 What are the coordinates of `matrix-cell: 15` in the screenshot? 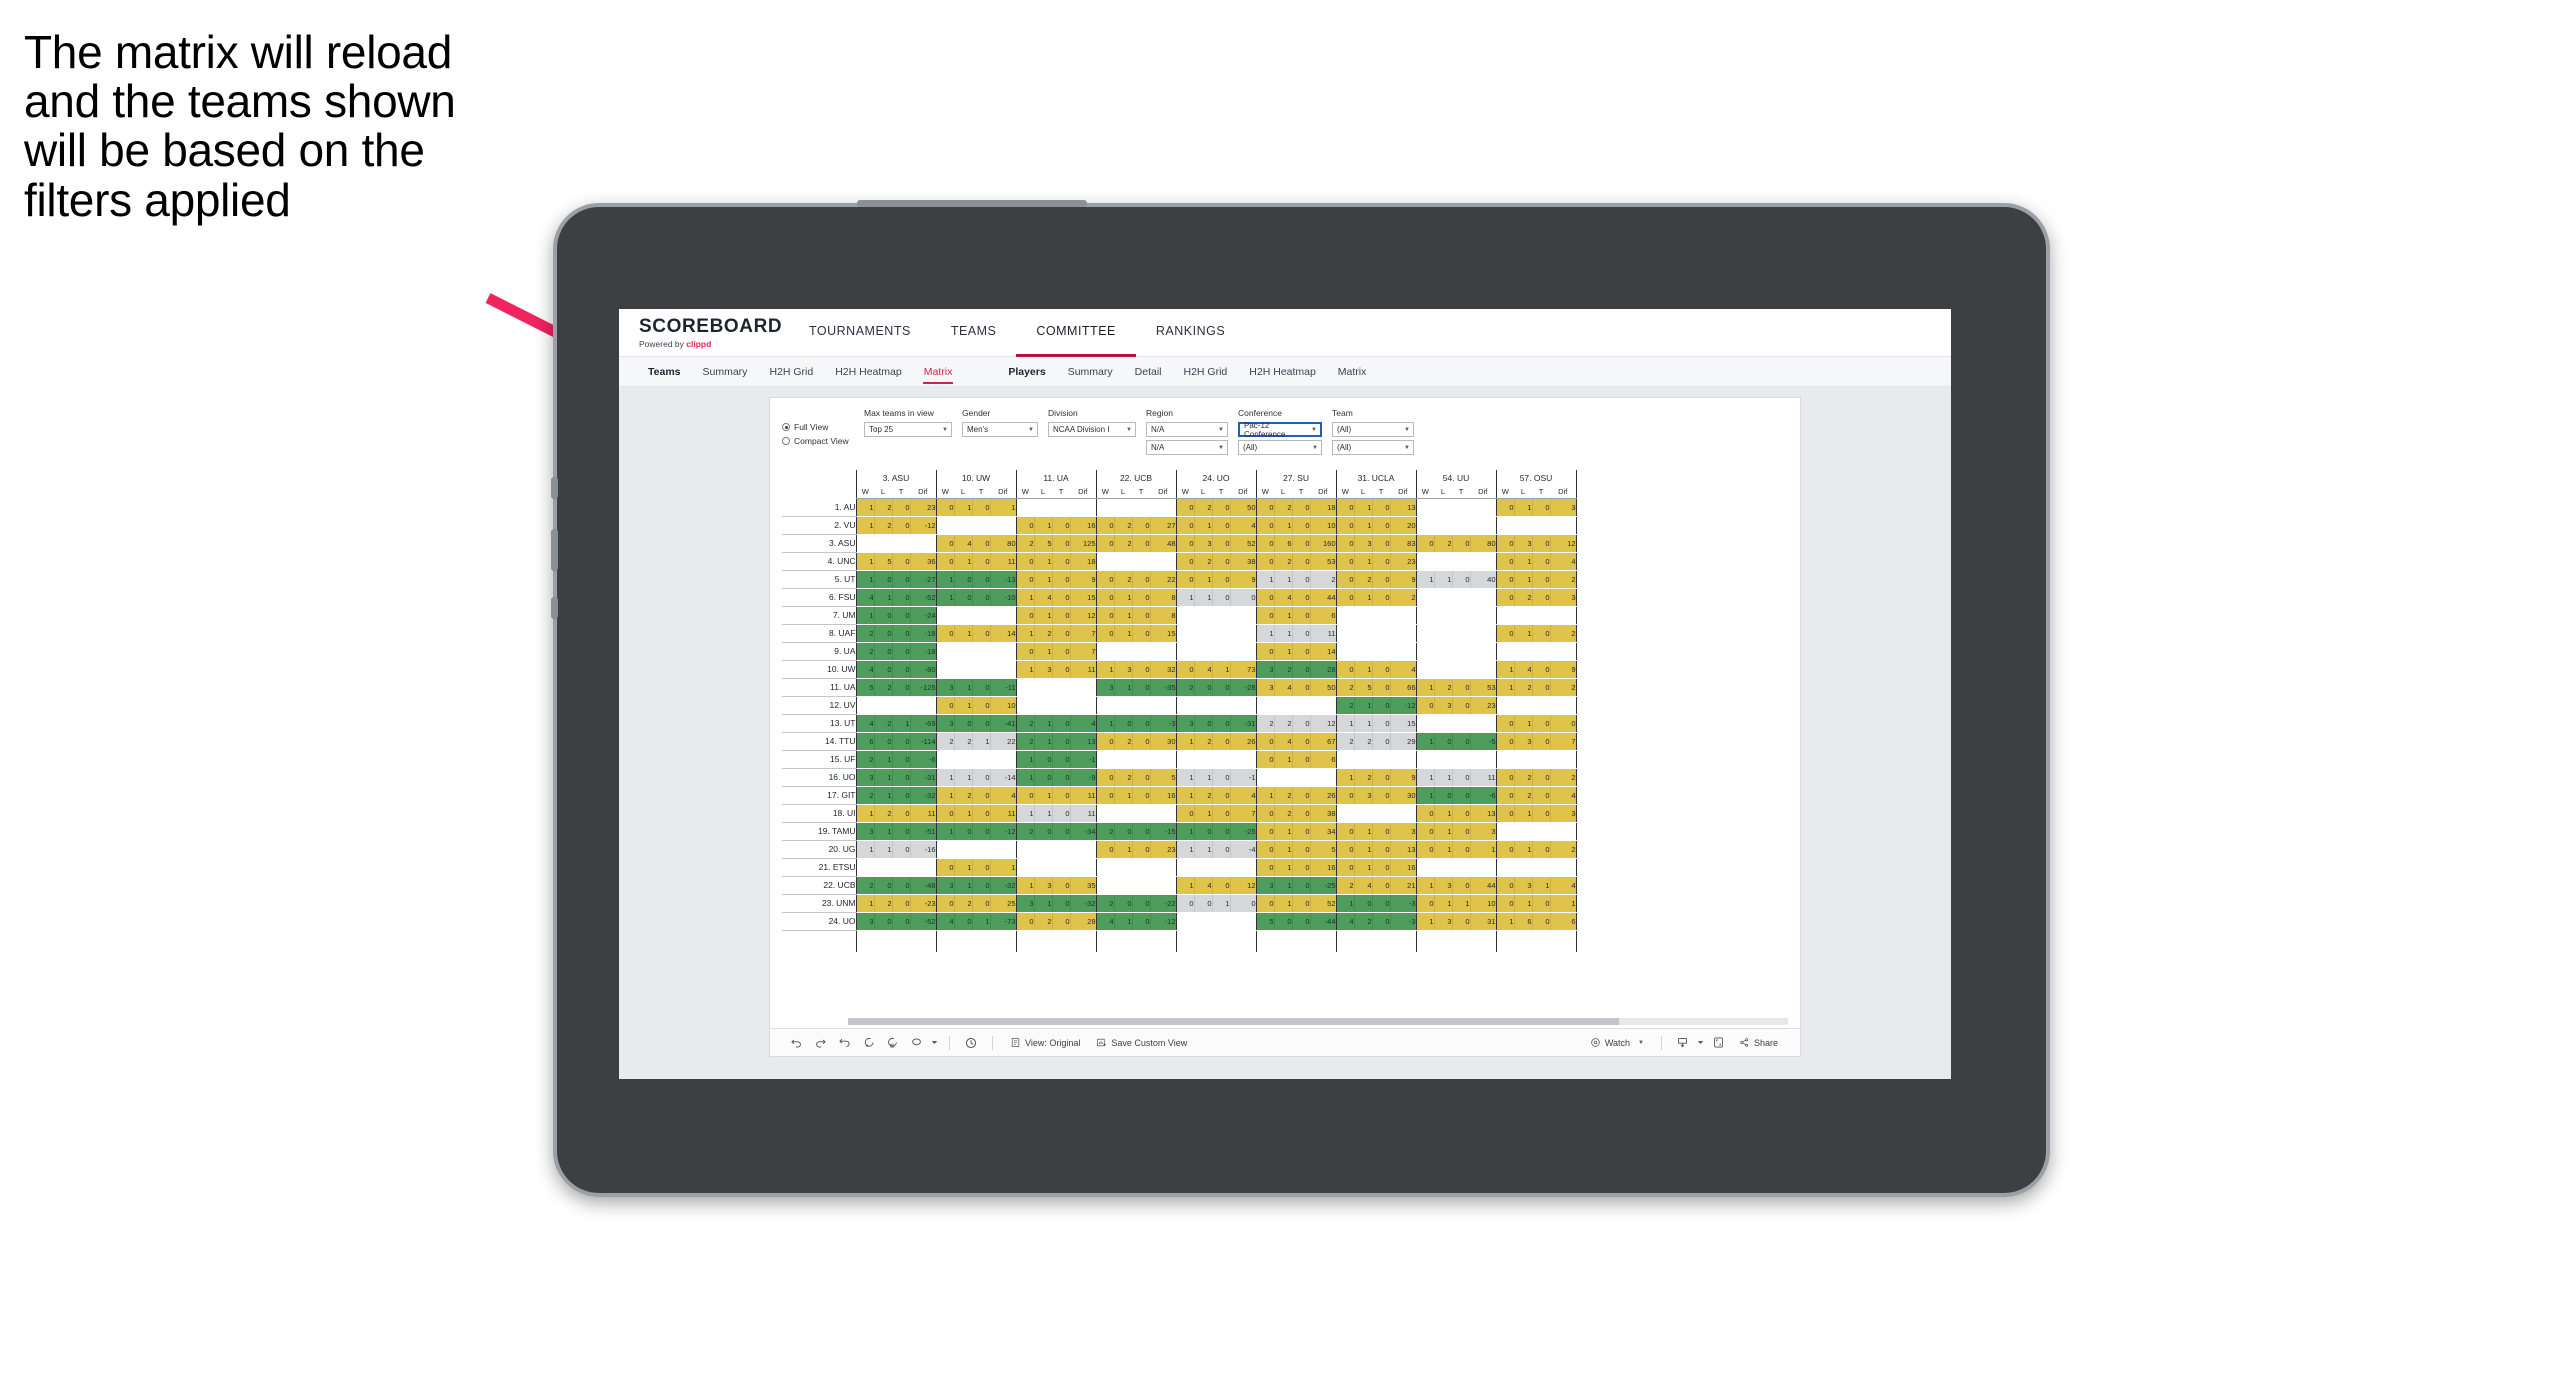 It's located at (1163, 633).